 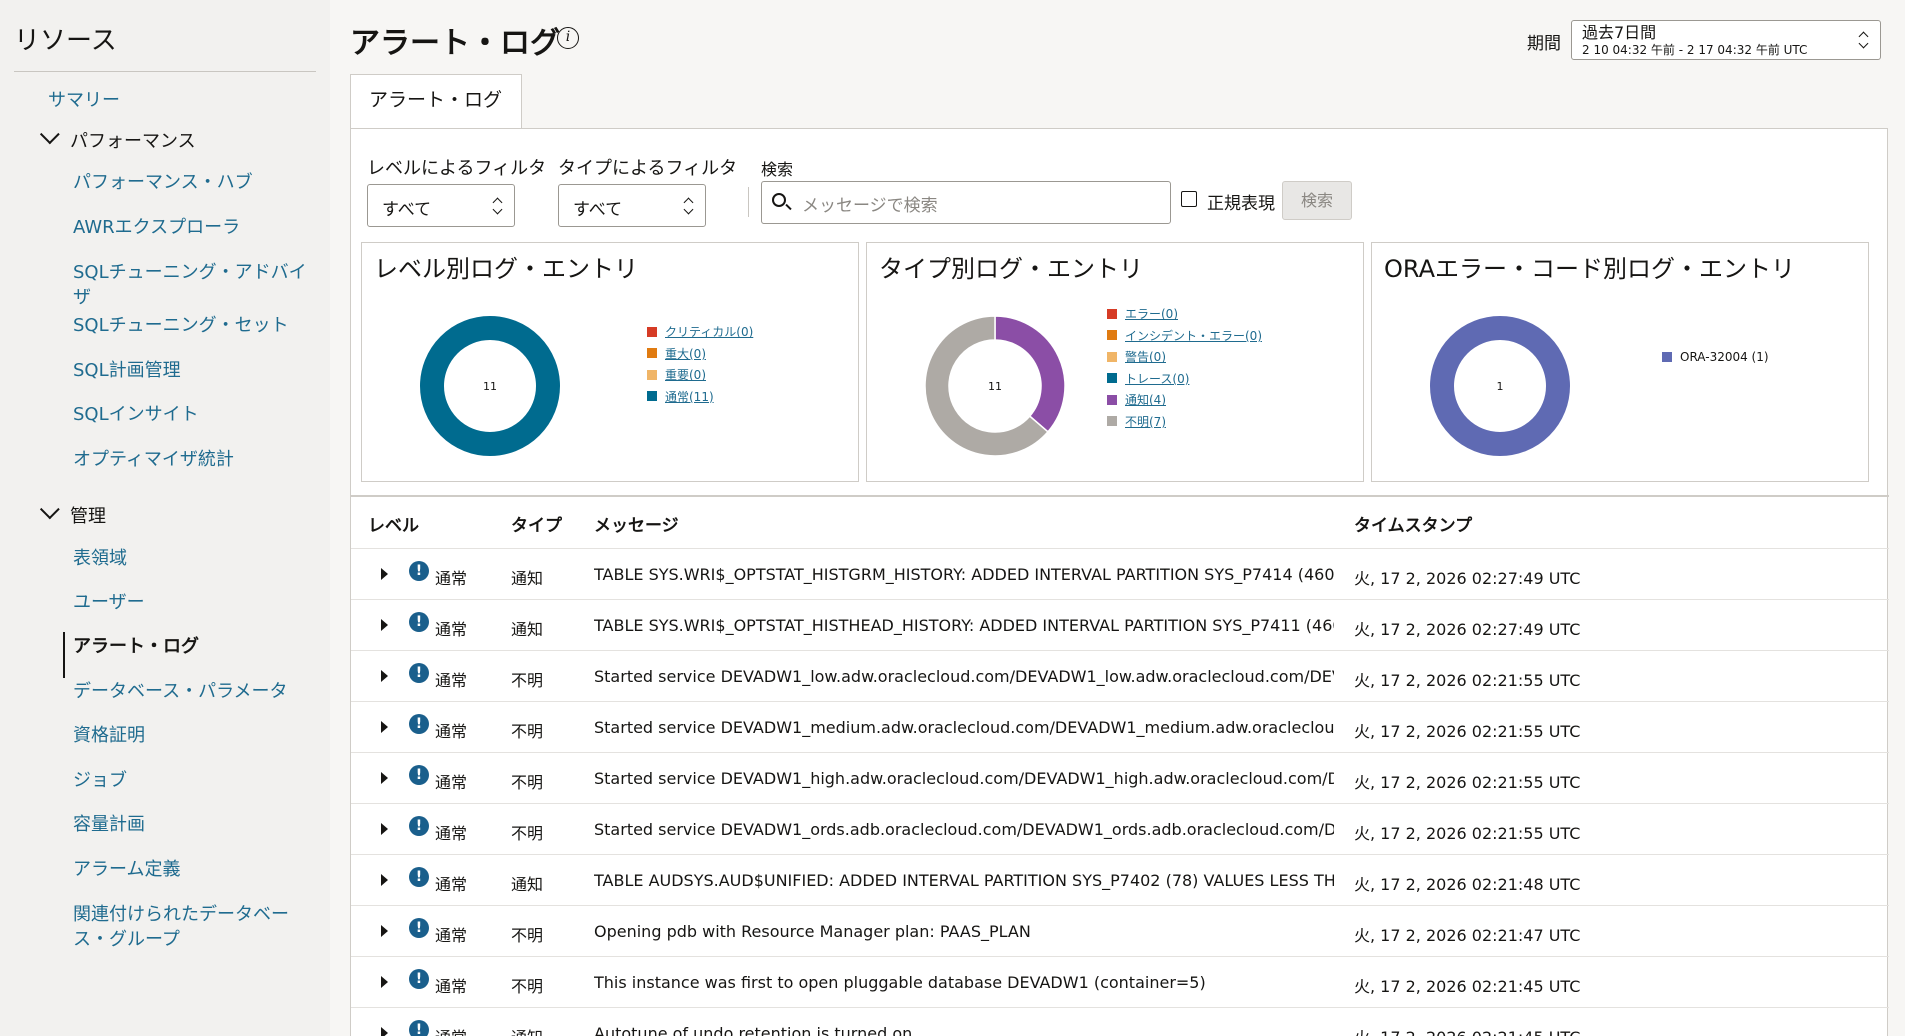 I want to click on legend-item: エラー(0), so click(x=1184, y=314).